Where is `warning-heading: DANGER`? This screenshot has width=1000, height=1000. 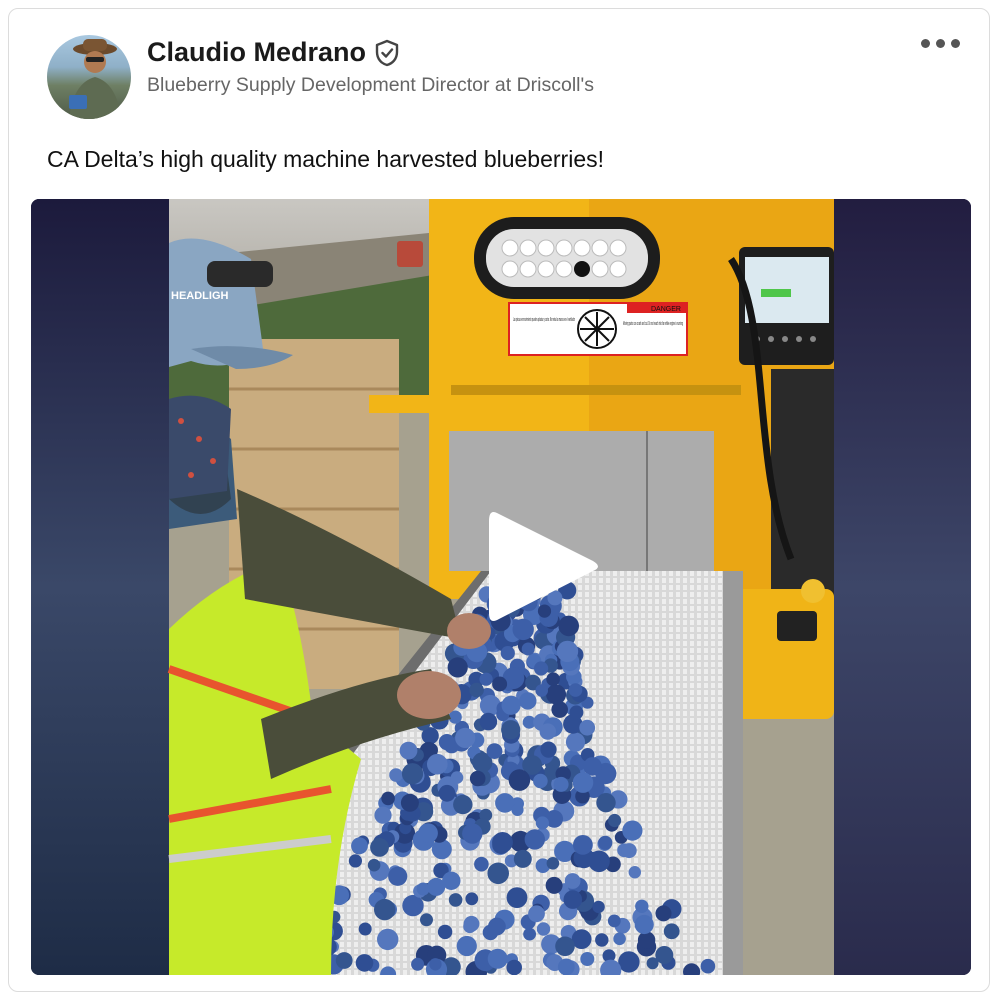 warning-heading: DANGER is located at coordinates (666, 309).